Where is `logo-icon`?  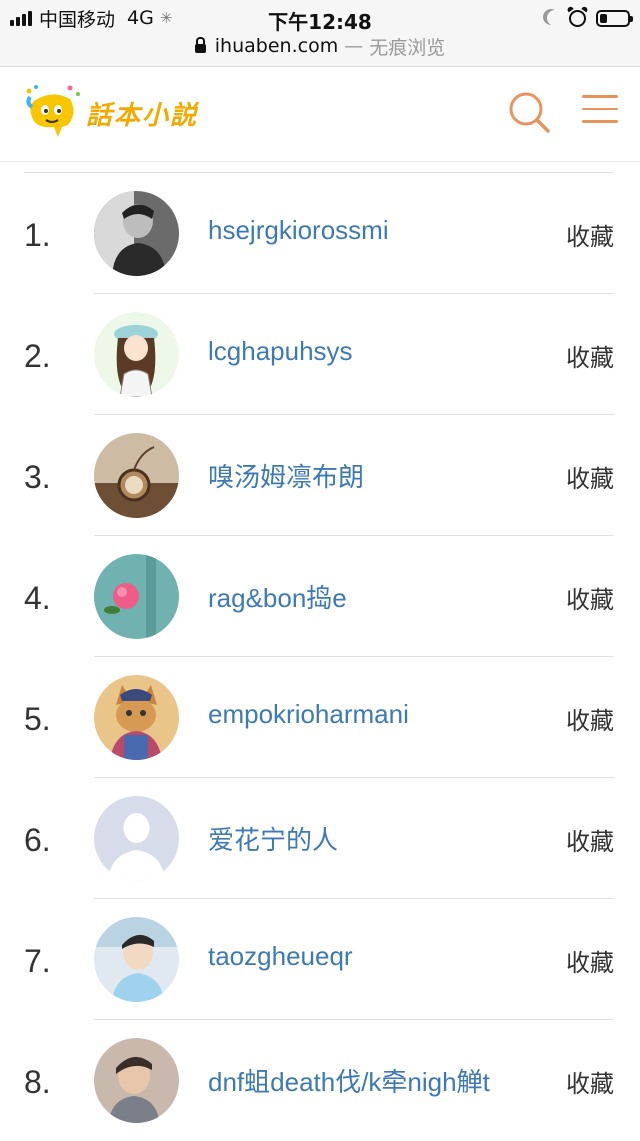
logo-icon is located at coordinates (53, 112).